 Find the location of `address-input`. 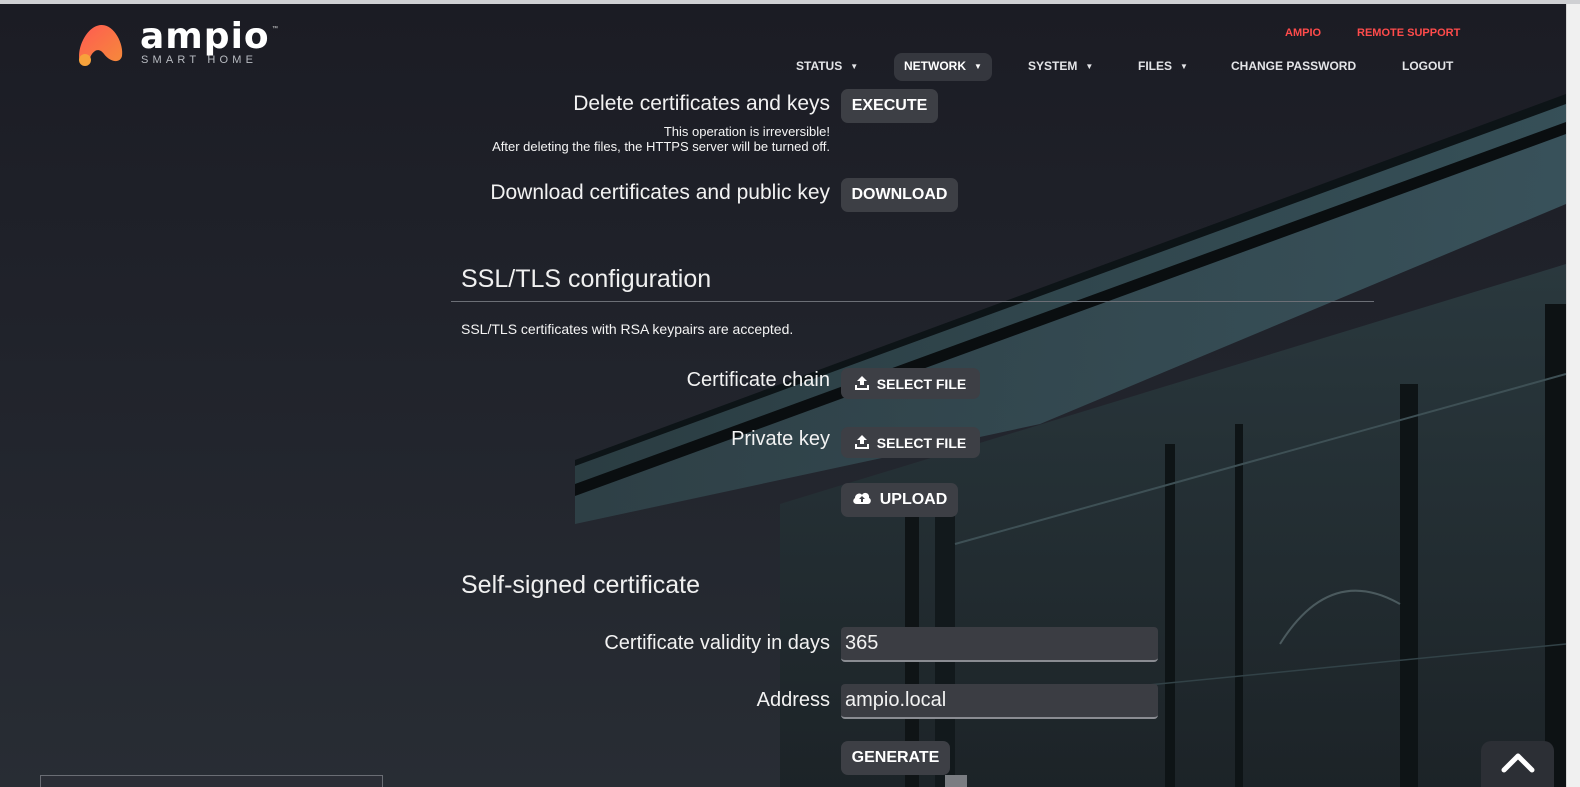

address-input is located at coordinates (999, 701).